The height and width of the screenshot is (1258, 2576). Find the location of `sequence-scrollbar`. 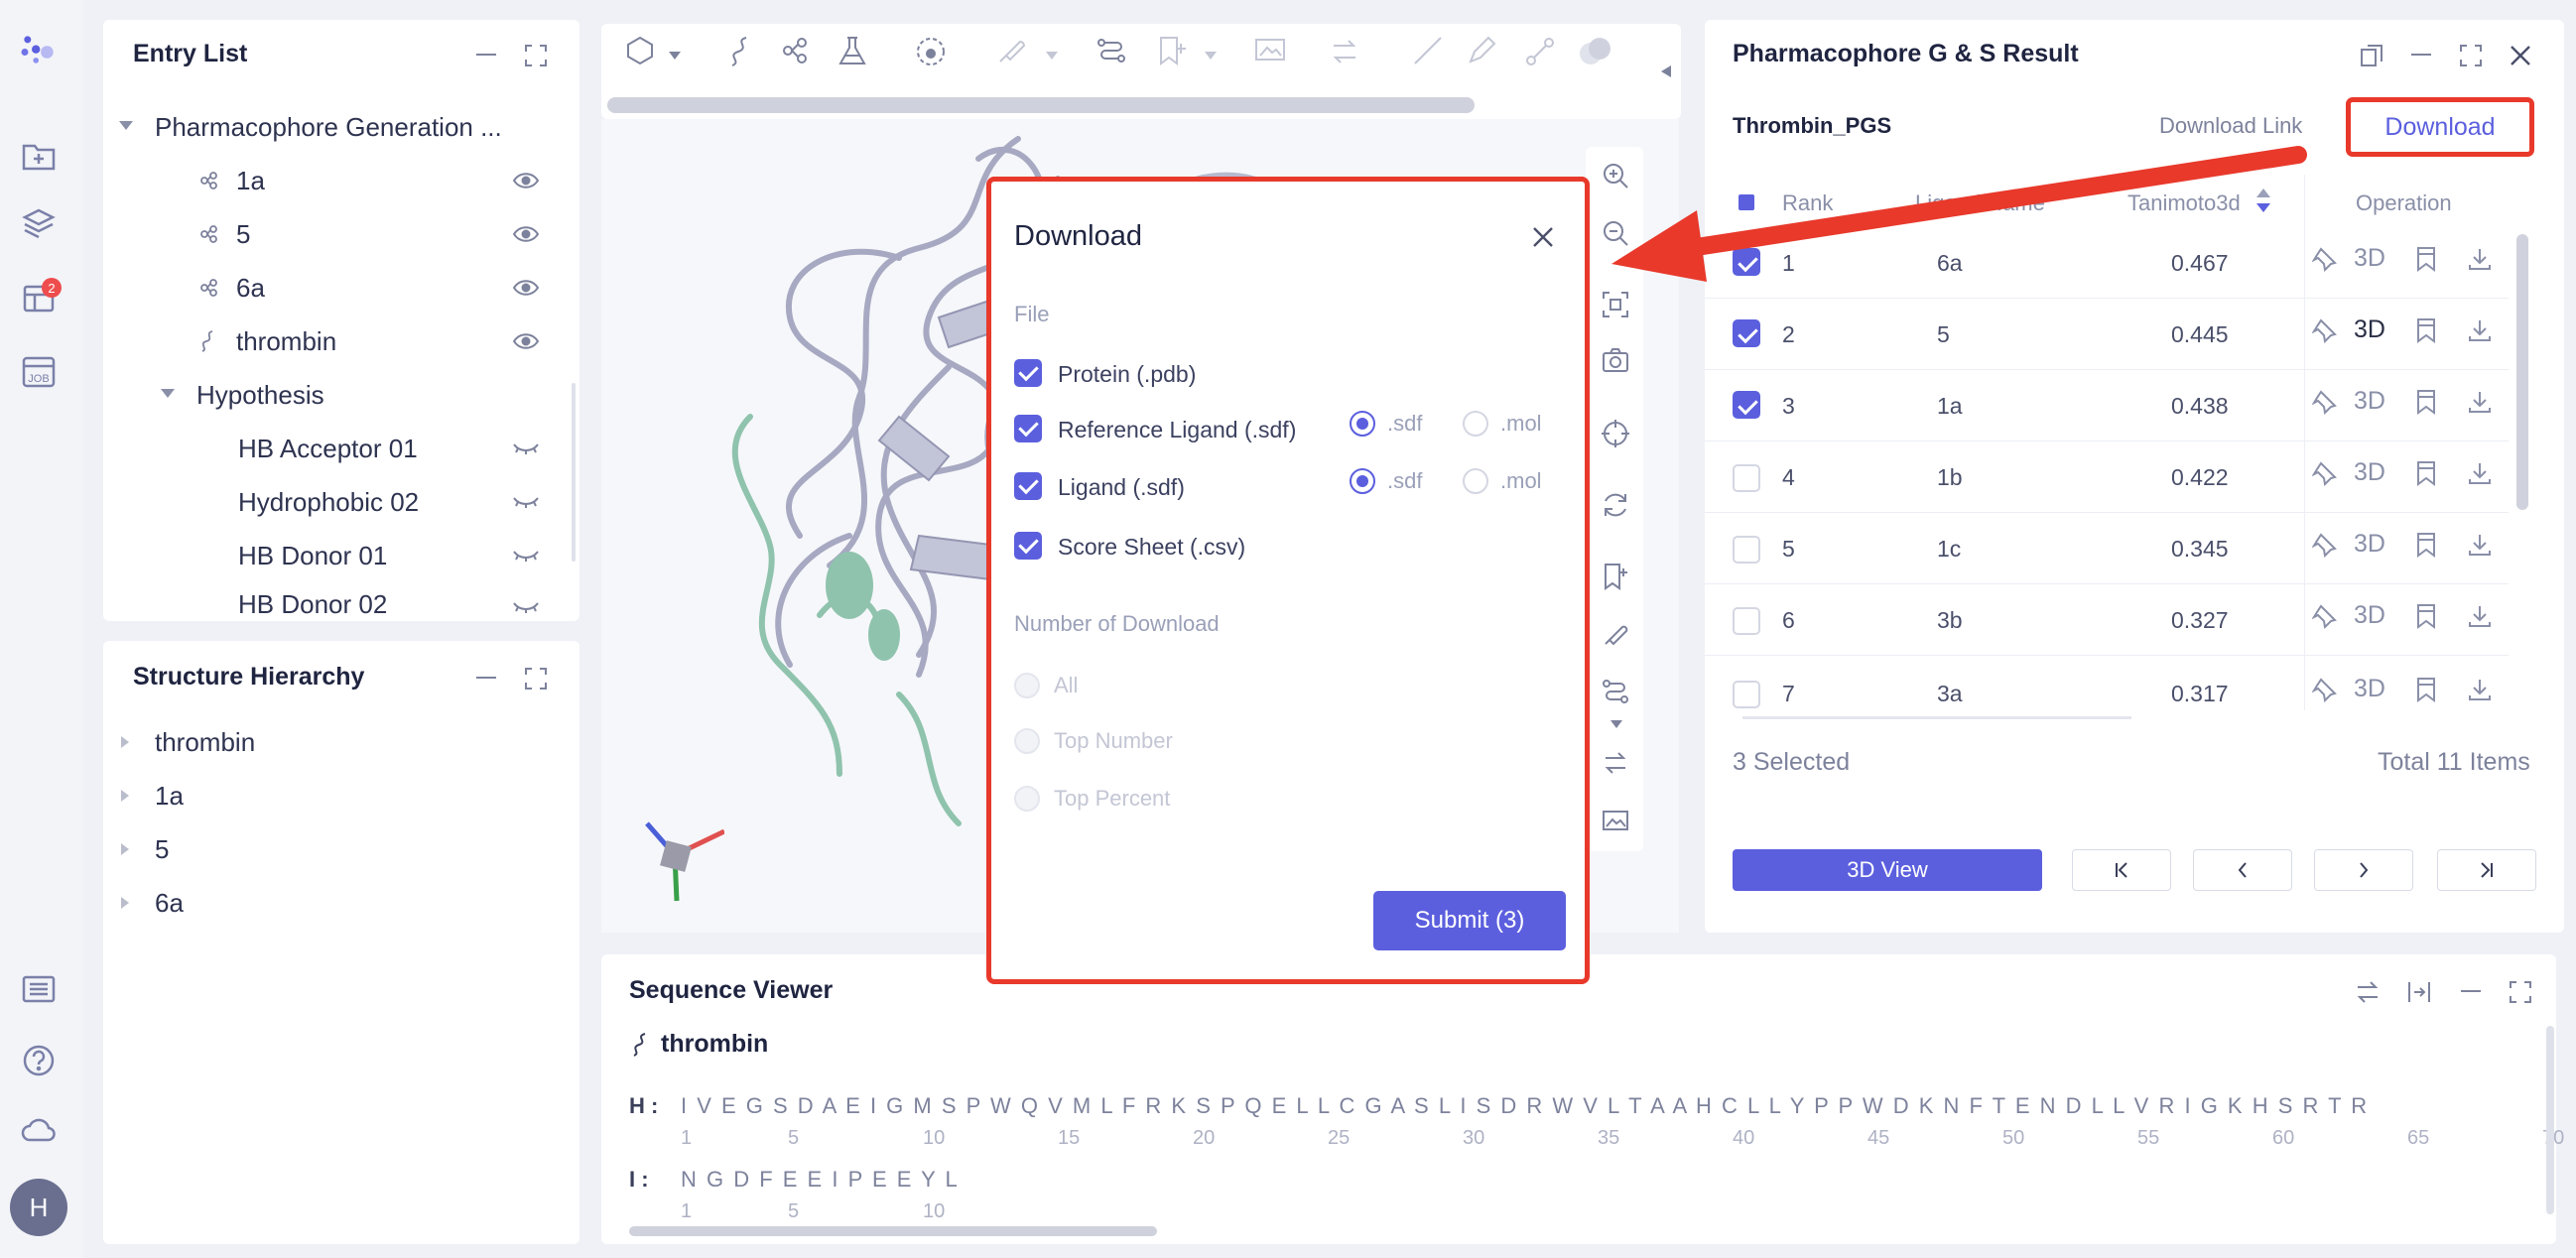

sequence-scrollbar is located at coordinates (893, 1231).